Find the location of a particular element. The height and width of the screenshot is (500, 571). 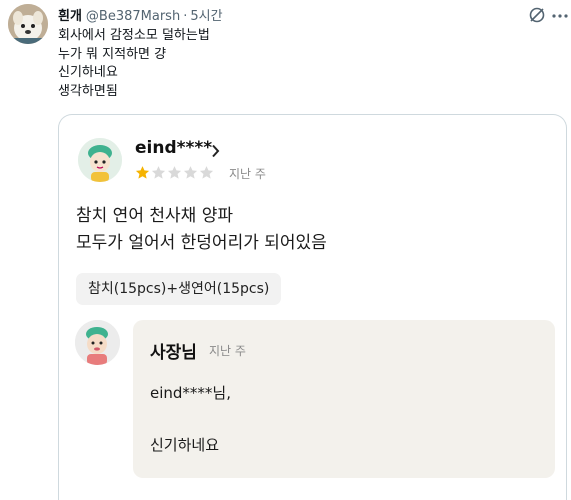

grok-icon is located at coordinates (537, 15).